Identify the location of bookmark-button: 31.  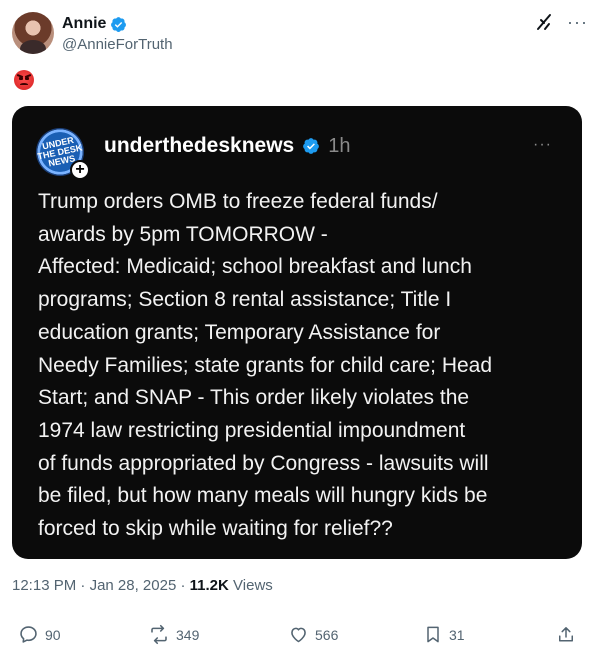
(444, 634).